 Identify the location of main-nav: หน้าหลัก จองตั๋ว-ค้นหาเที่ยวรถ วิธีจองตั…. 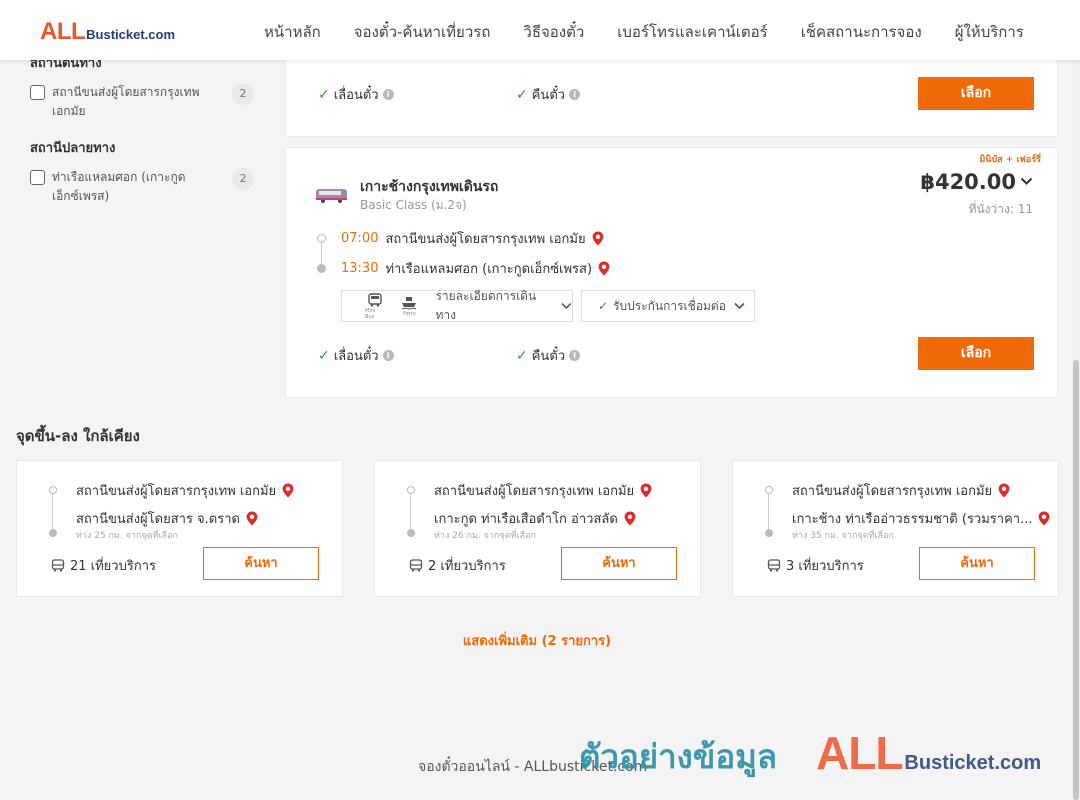
(660, 32).